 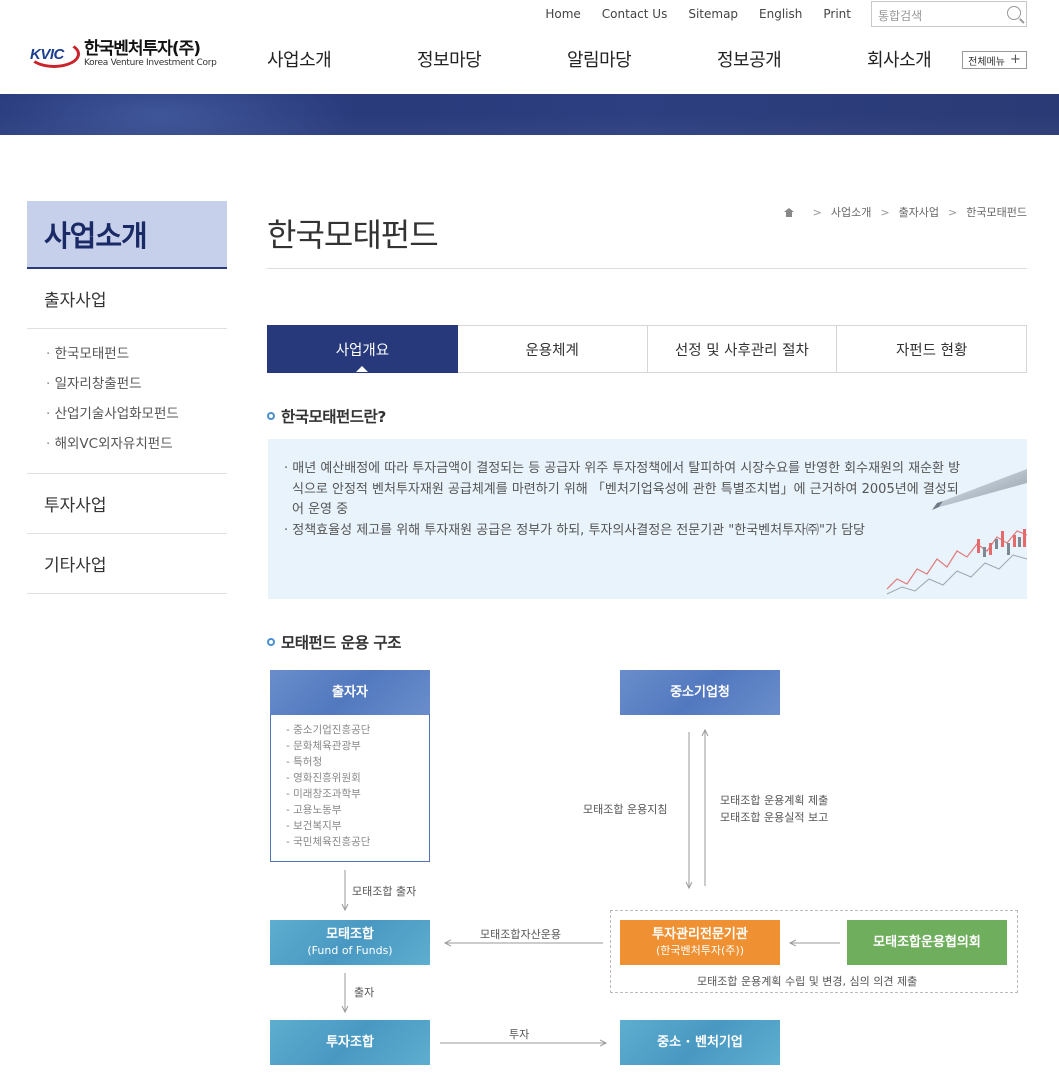 I want to click on investor-item: 보건복지부, so click(x=357, y=826).